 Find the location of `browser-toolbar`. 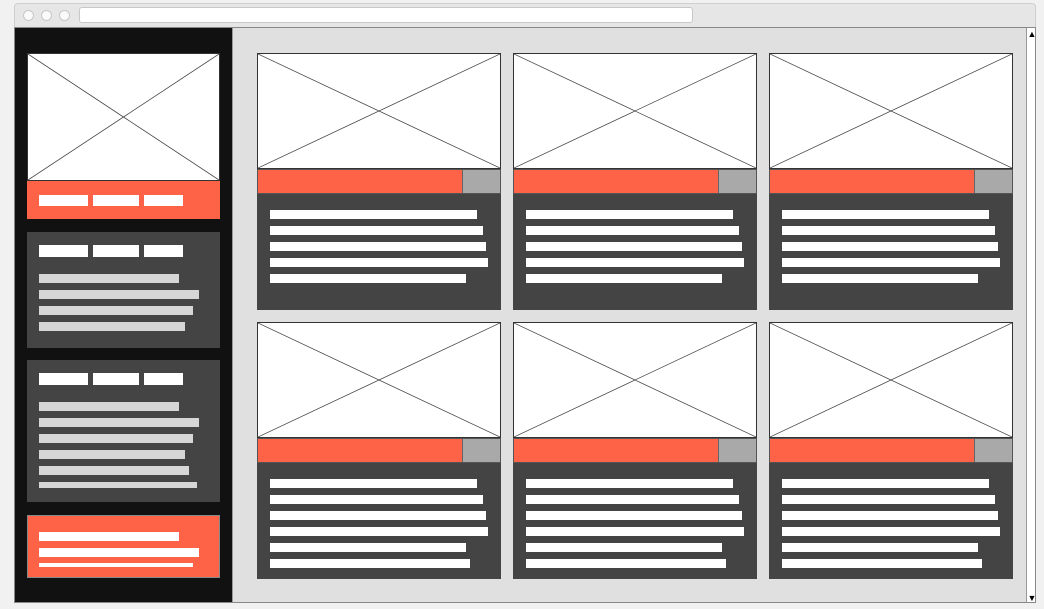

browser-toolbar is located at coordinates (525, 15).